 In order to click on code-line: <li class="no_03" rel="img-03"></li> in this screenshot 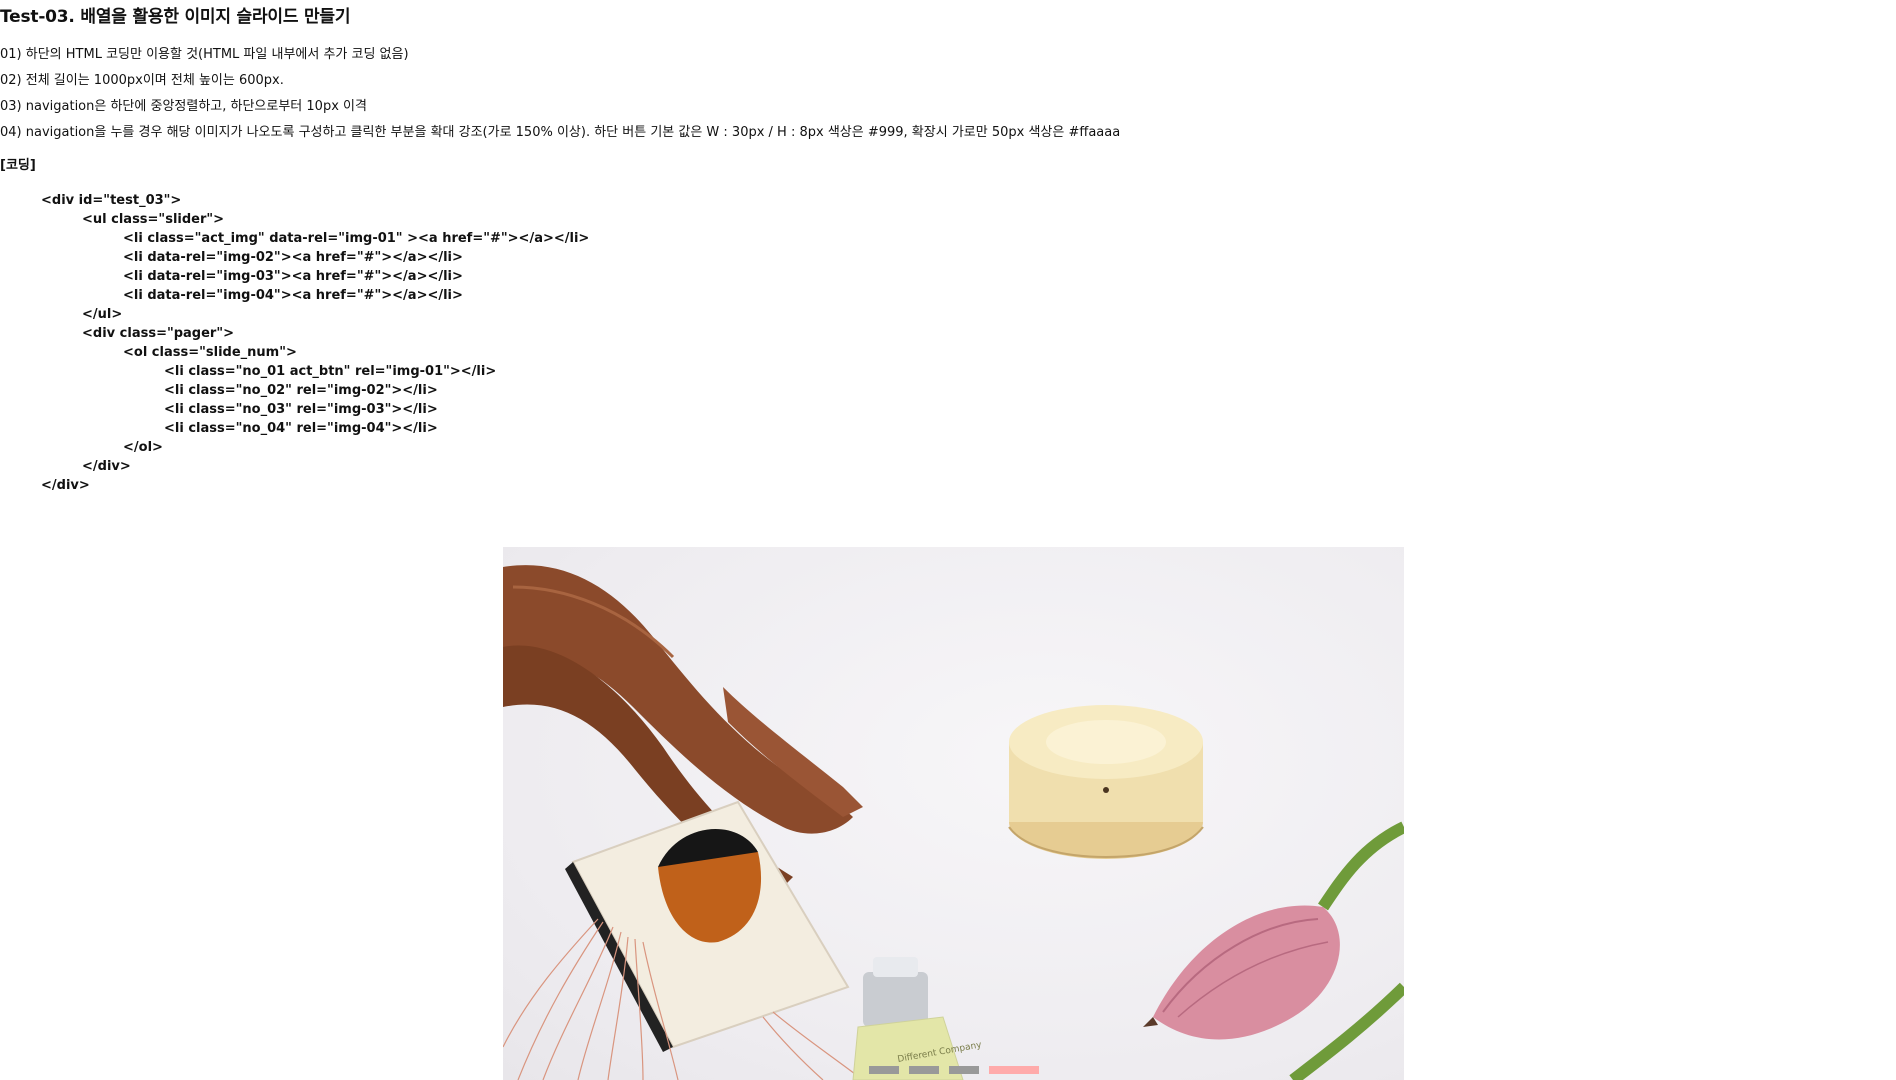, I will do `click(301, 409)`.